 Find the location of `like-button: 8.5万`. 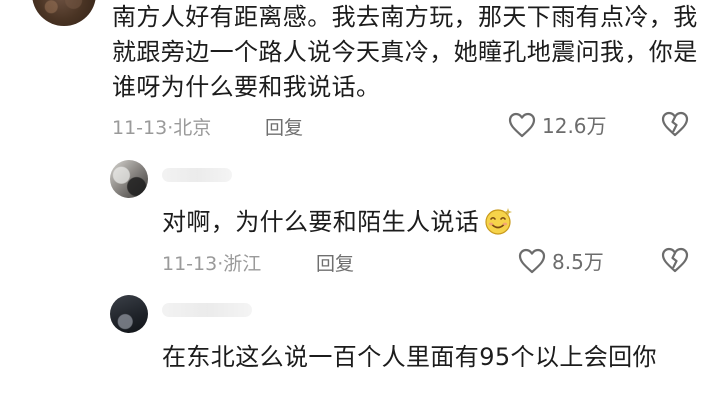

like-button: 8.5万 is located at coordinates (561, 260).